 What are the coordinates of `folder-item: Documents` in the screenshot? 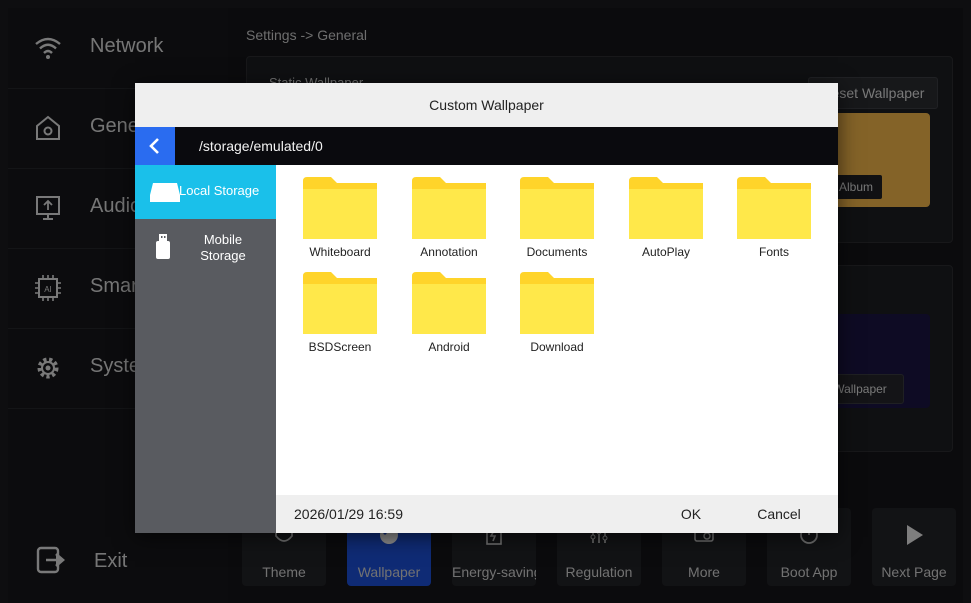 It's located at (557, 216).